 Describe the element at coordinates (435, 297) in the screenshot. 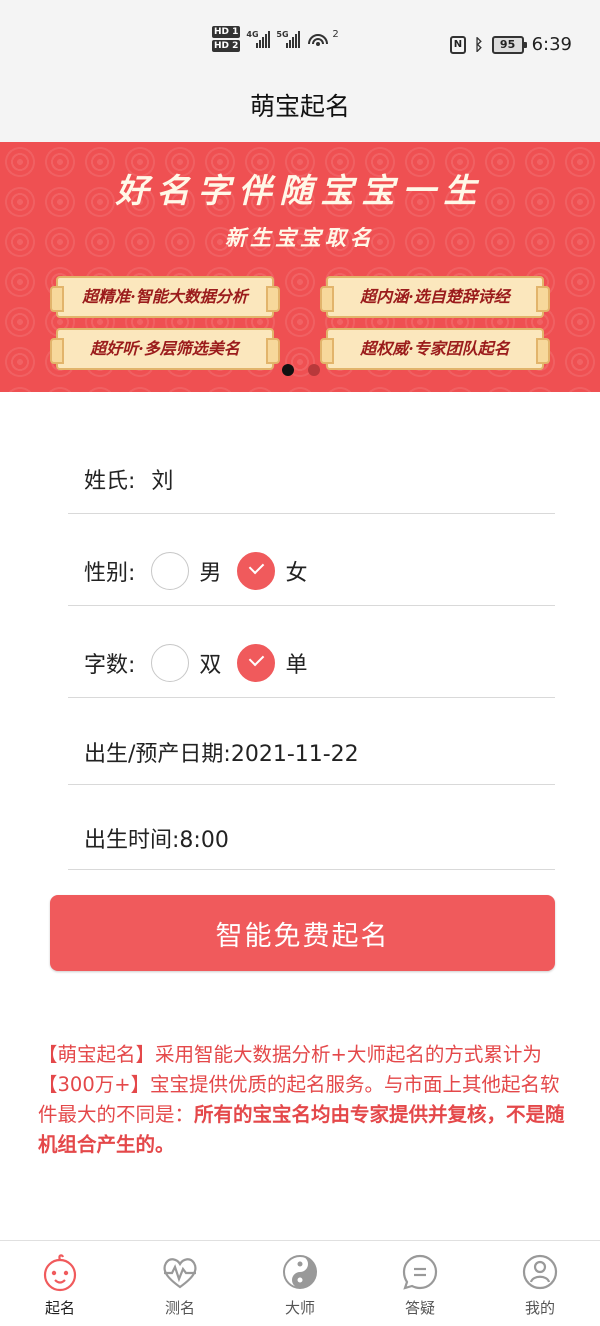

I see `banner-tag-meaning: 超内涵·选自楚辞诗经` at that location.